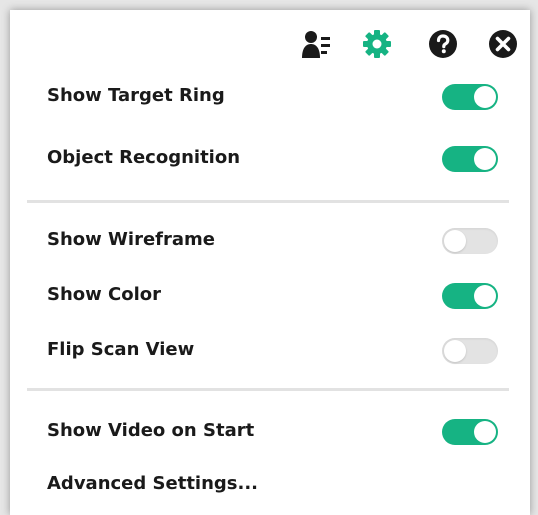  I want to click on show-target-ring-label: Show Target Ring, so click(136, 95).